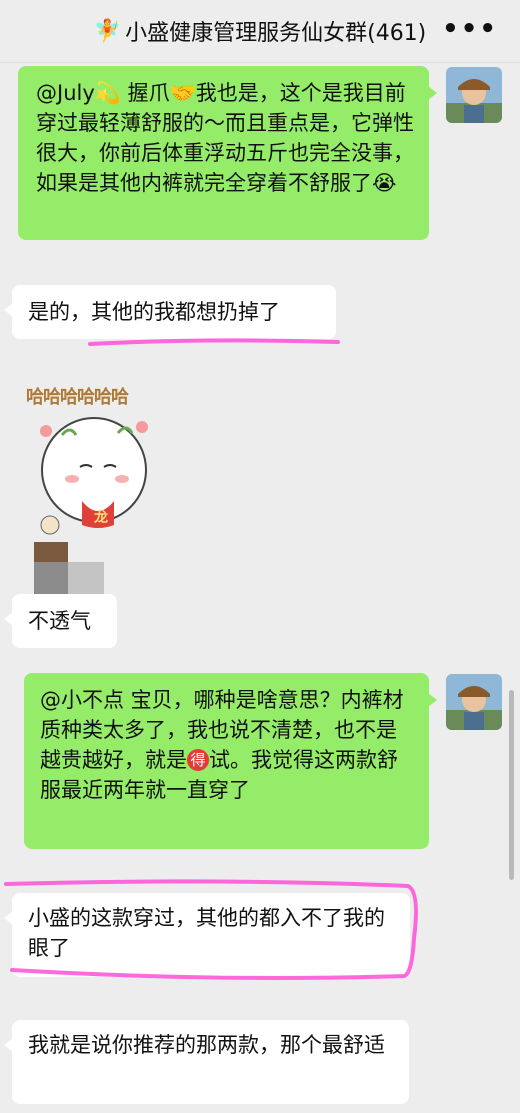 Image resolution: width=520 pixels, height=1113 pixels. I want to click on sticker-badge-text: 龙, so click(101, 518).